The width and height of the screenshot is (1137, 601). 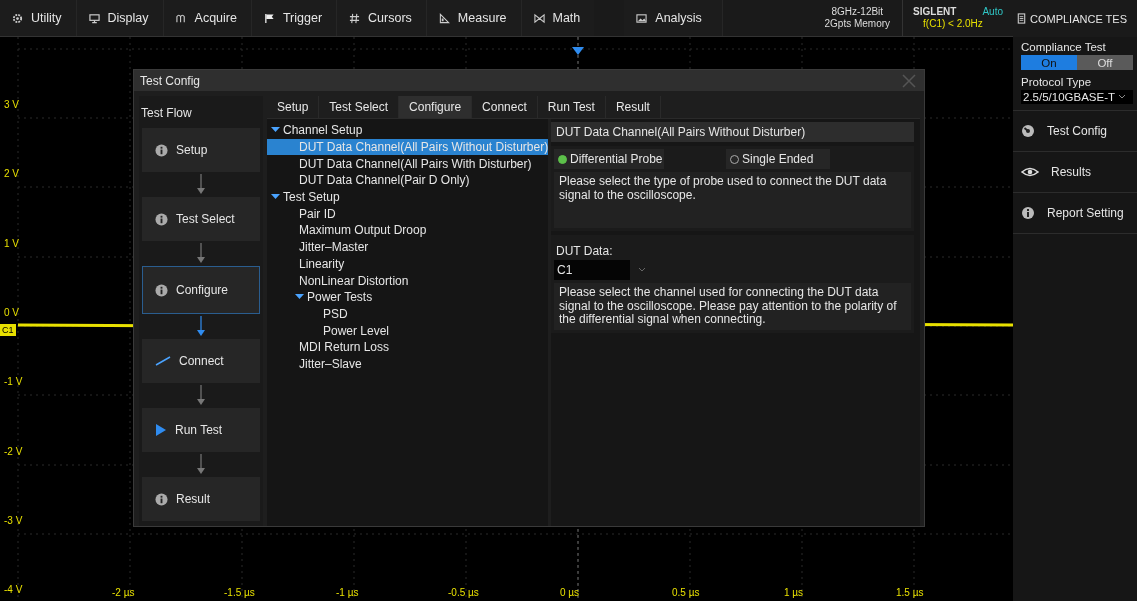 I want to click on protocol-dropdown: 2.5/5/10GBASE-T, so click(x=1077, y=97).